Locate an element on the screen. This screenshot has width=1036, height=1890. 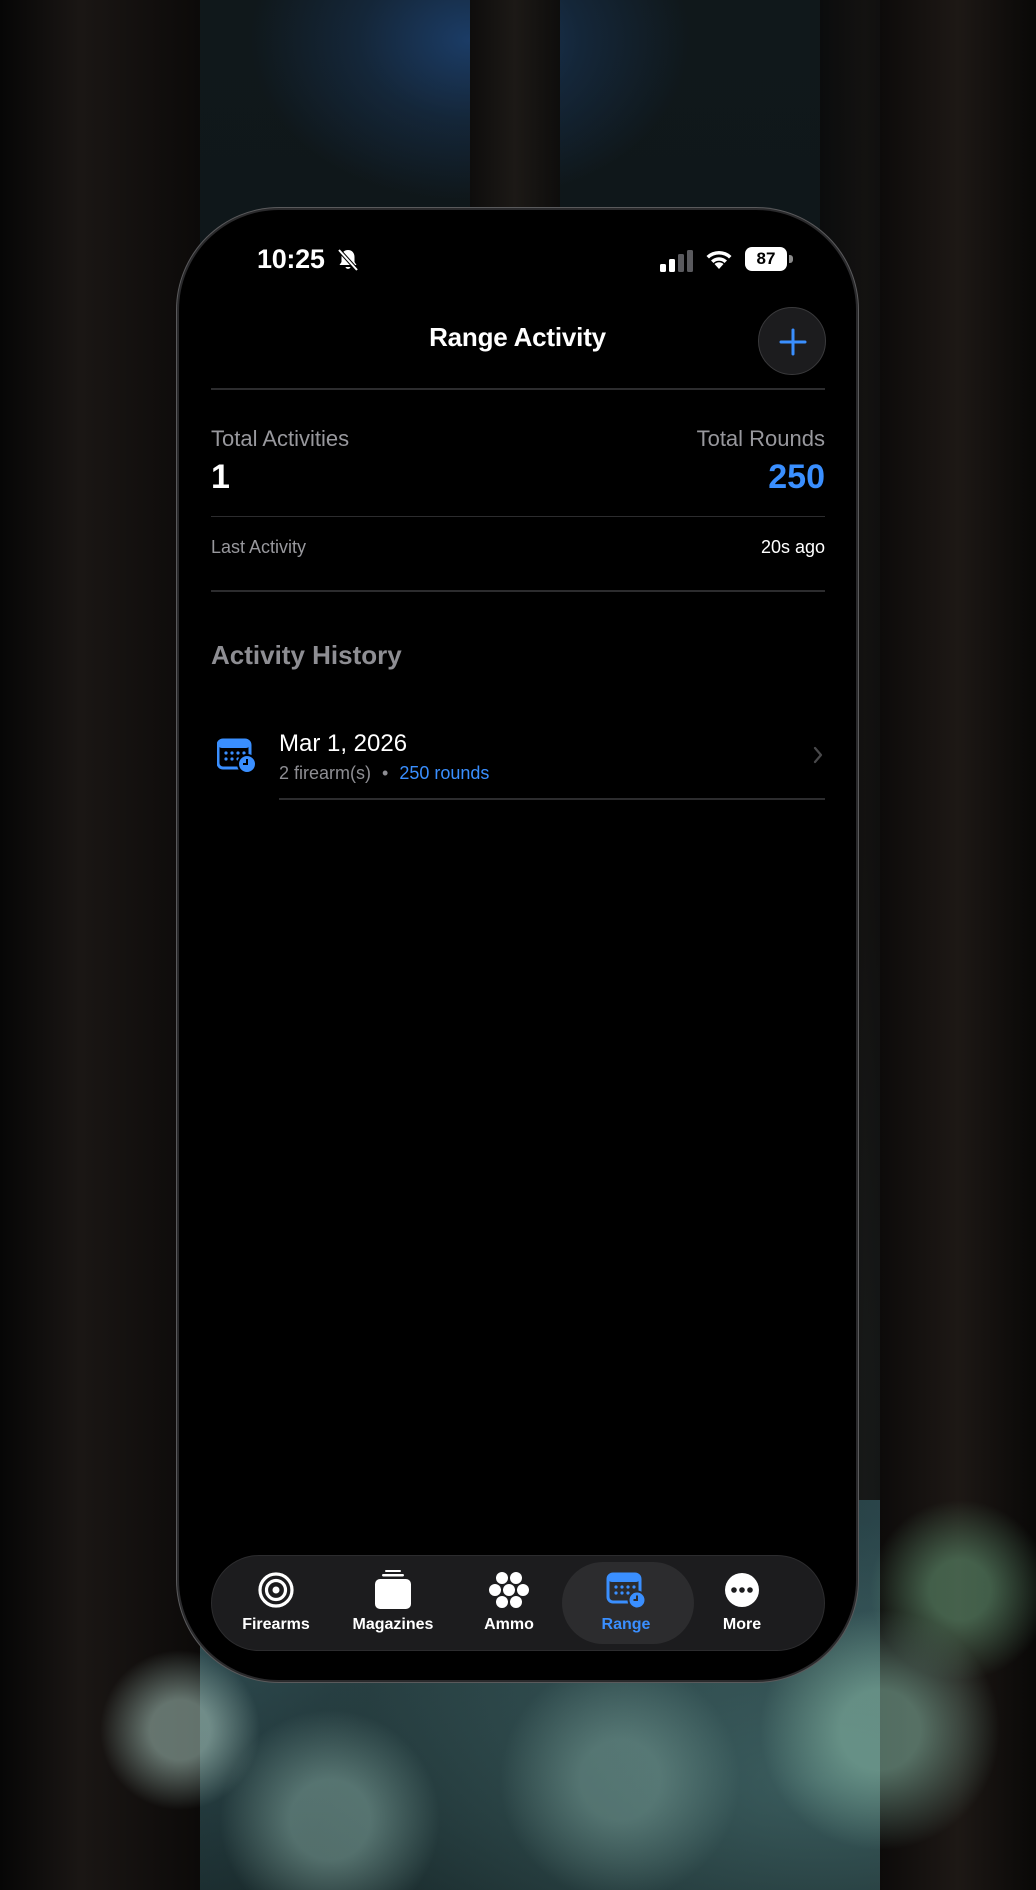
plus-icon is located at coordinates (793, 342).